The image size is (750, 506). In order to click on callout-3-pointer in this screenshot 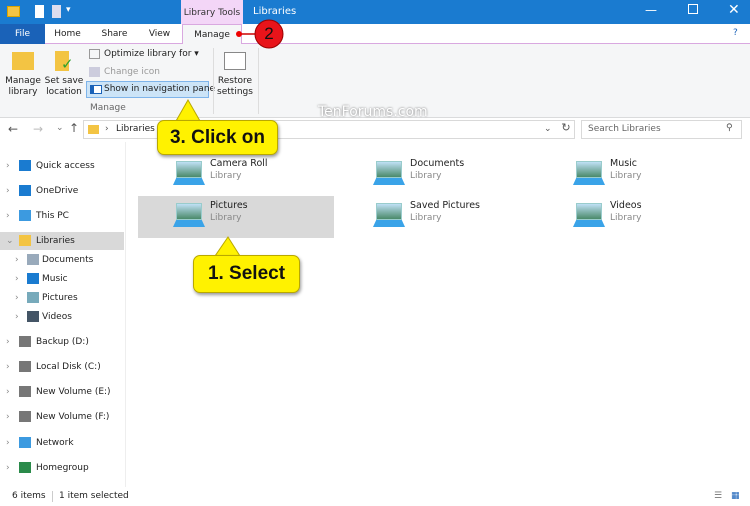, I will do `click(188, 110)`.